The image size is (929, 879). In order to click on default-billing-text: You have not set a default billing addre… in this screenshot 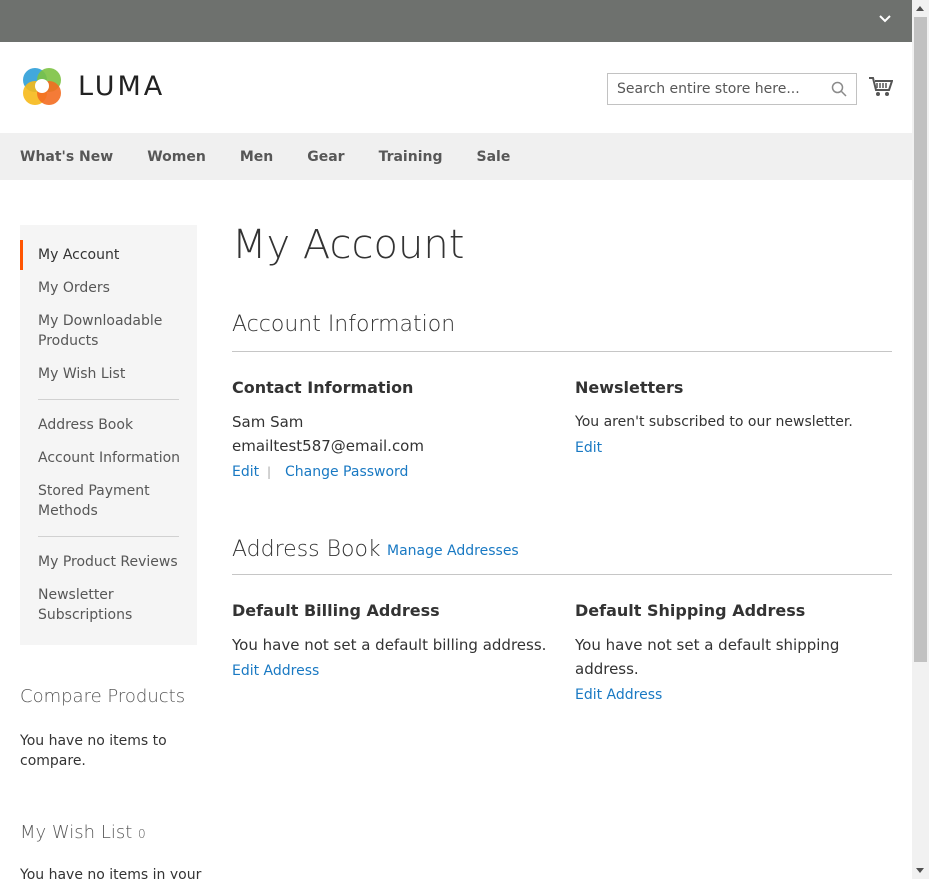, I will do `click(389, 645)`.